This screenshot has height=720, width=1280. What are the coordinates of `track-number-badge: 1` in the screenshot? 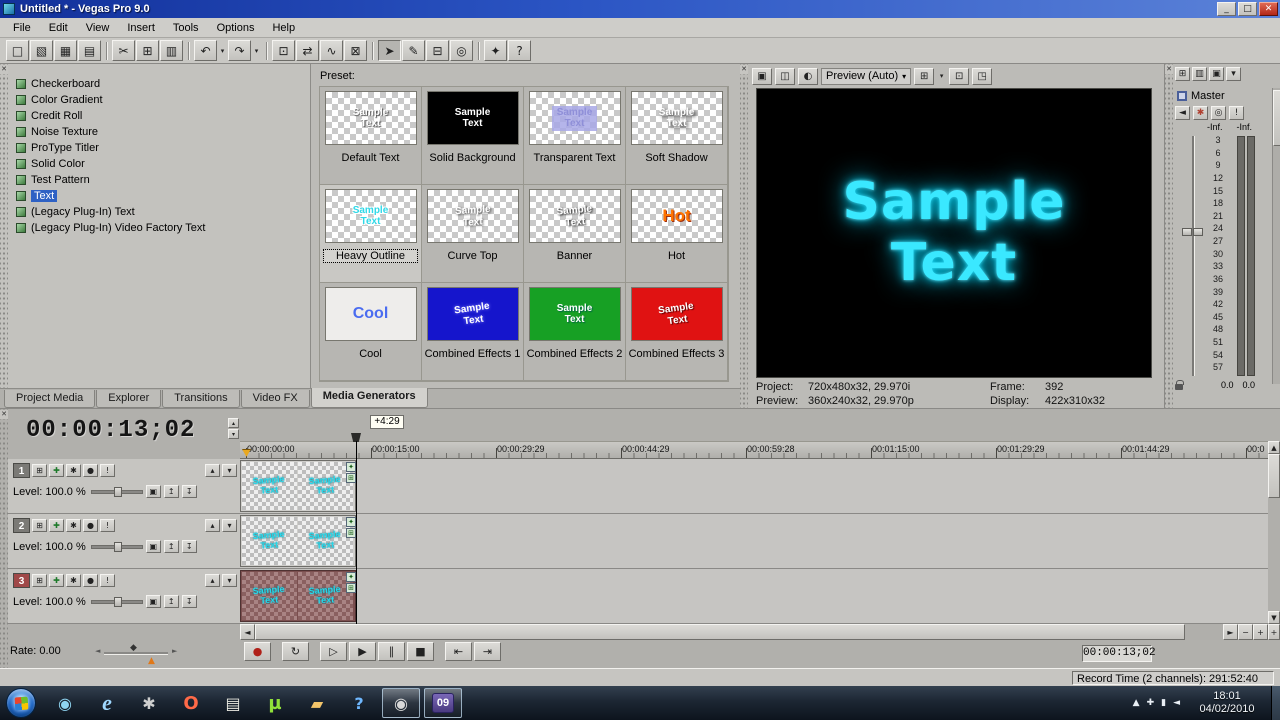 It's located at (21, 470).